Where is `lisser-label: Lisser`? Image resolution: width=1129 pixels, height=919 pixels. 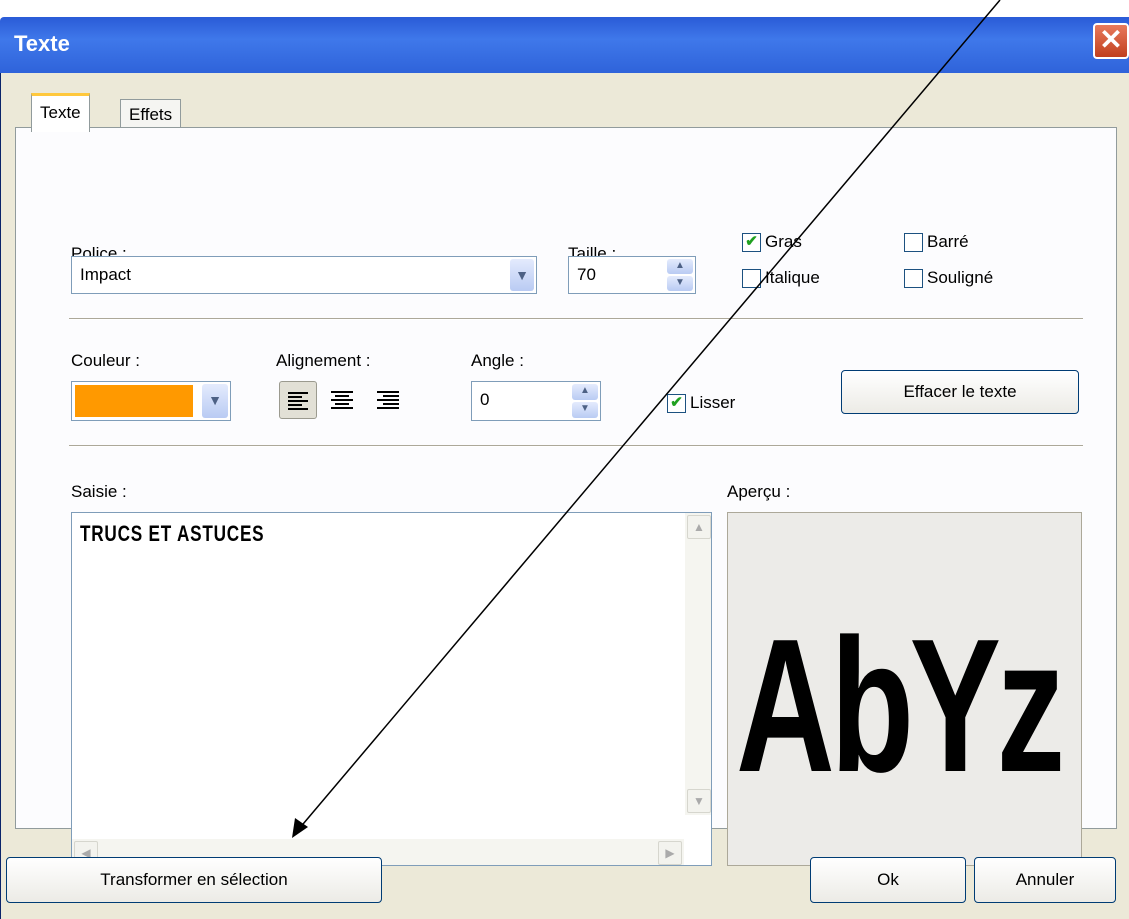 lisser-label: Lisser is located at coordinates (713, 402).